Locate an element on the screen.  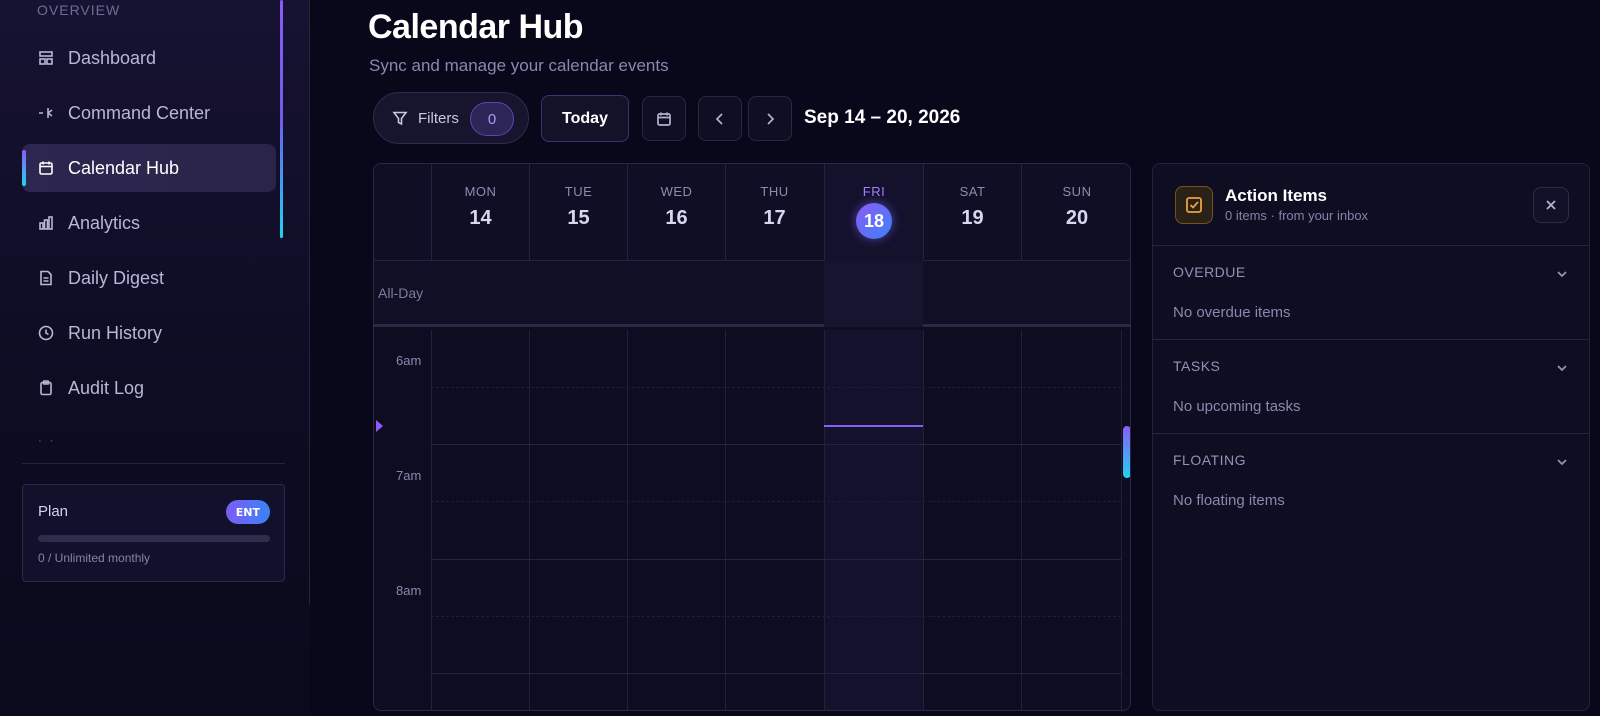
day-header-tue: TUE 15 is located at coordinates (578, 212).